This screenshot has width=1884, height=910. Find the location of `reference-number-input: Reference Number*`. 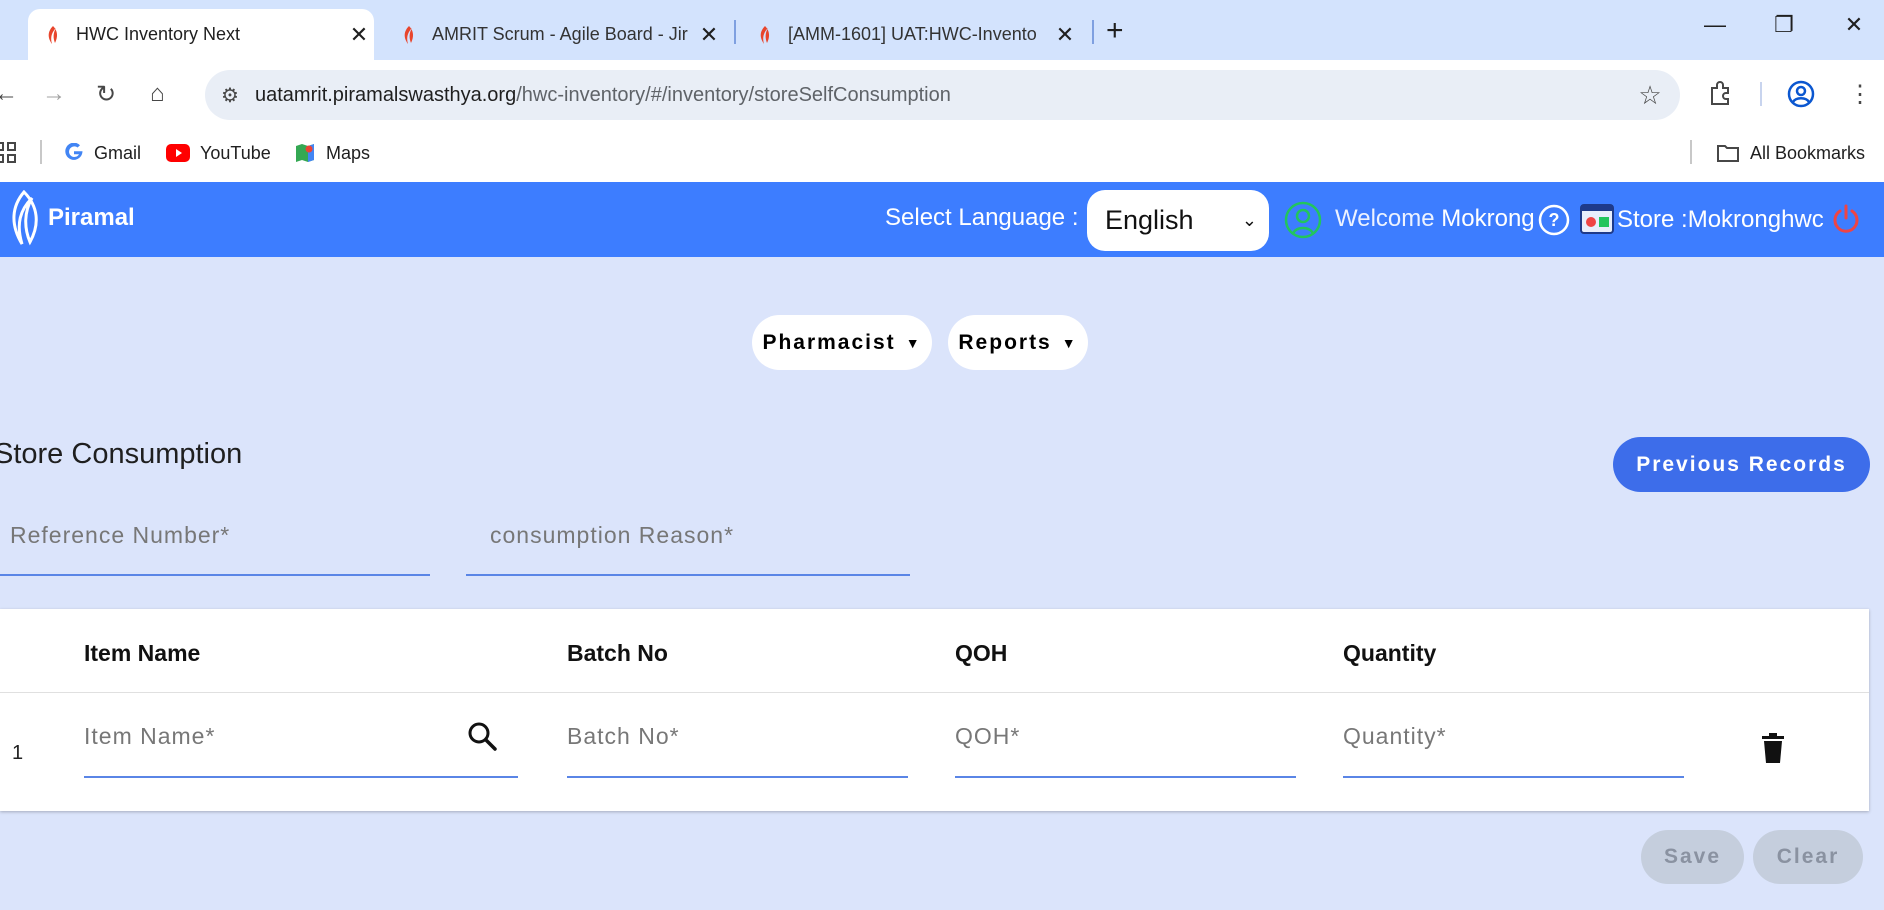

reference-number-input: Reference Number* is located at coordinates (215, 544).